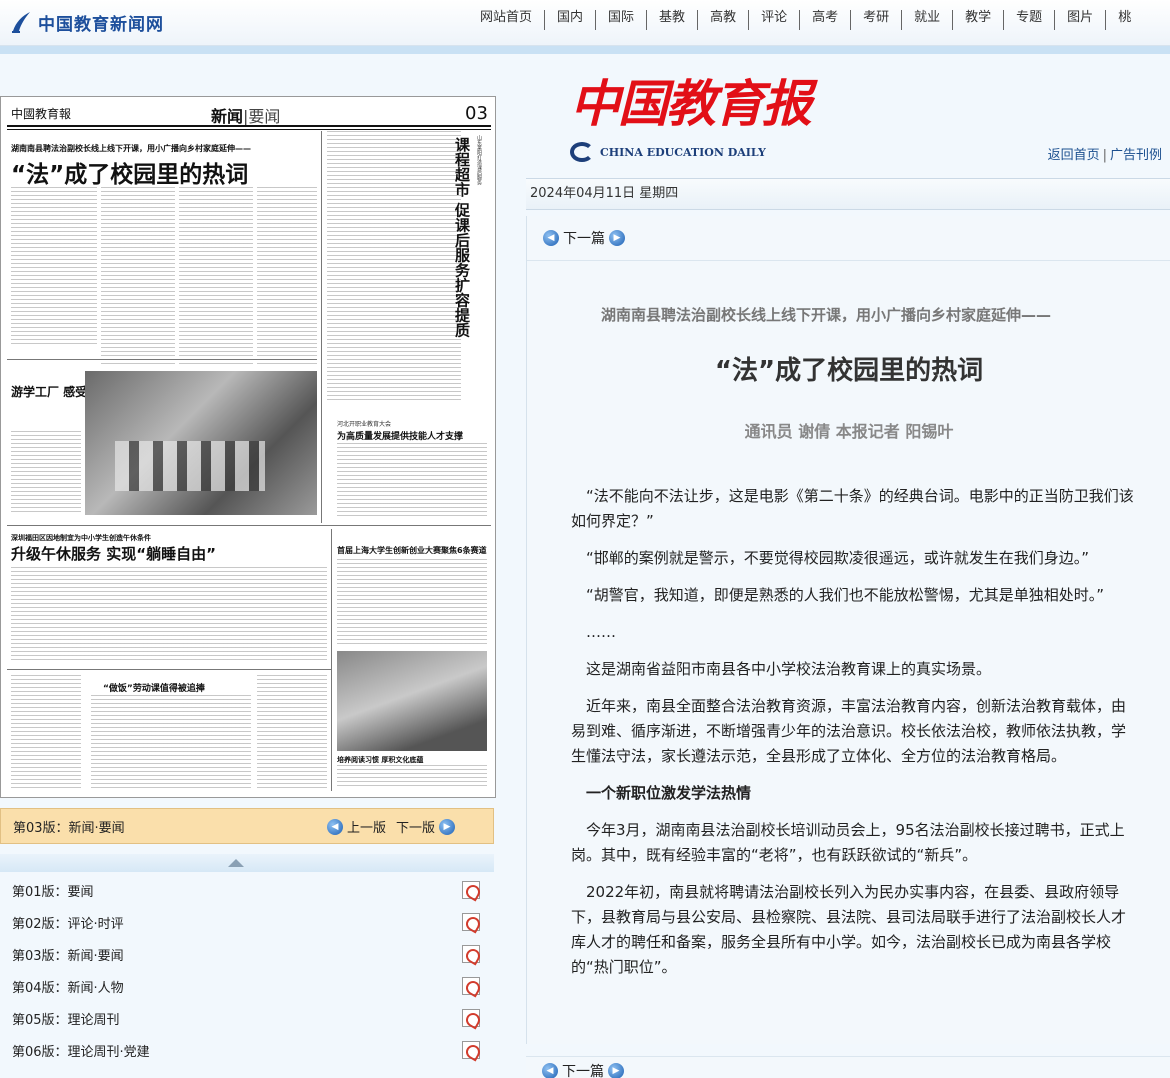  I want to click on site-logo-text: 中国教育新闻网, so click(101, 24).